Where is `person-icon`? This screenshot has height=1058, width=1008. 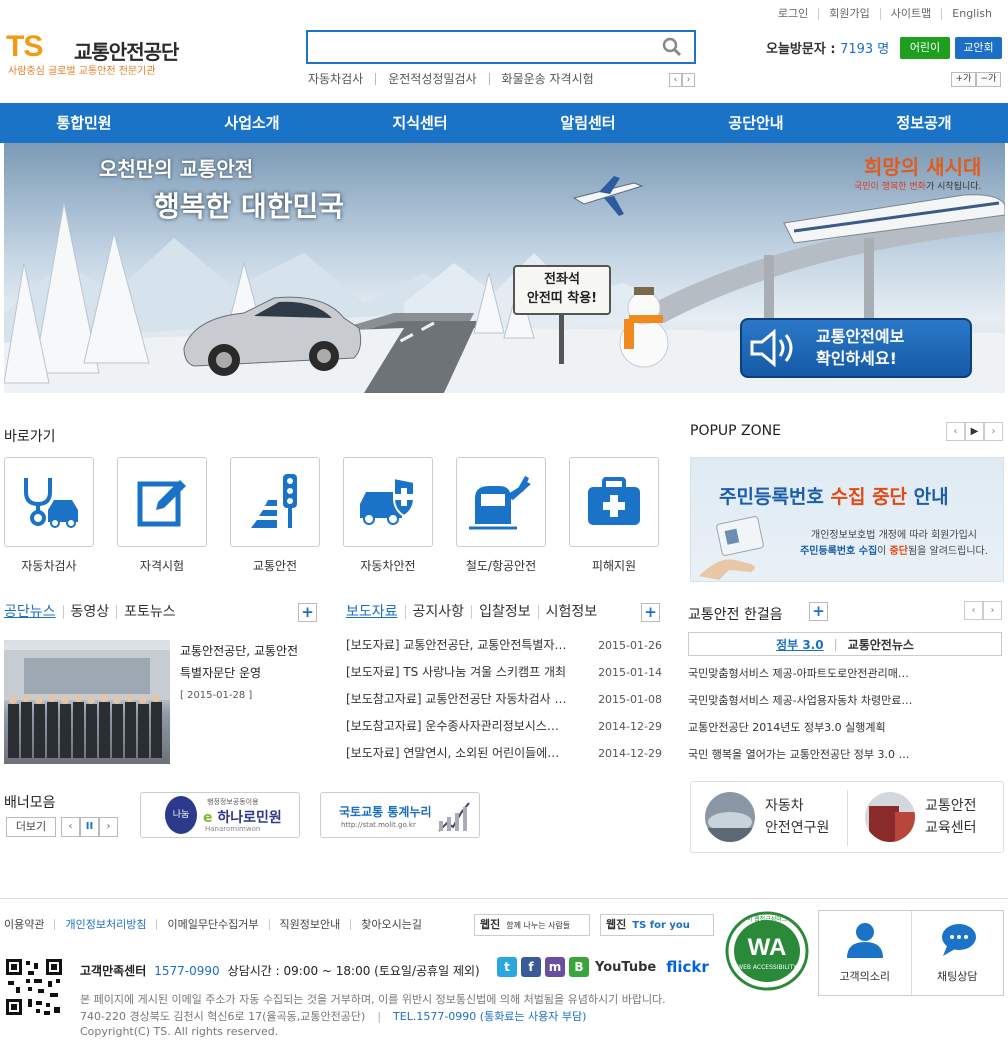
person-icon is located at coordinates (864, 940).